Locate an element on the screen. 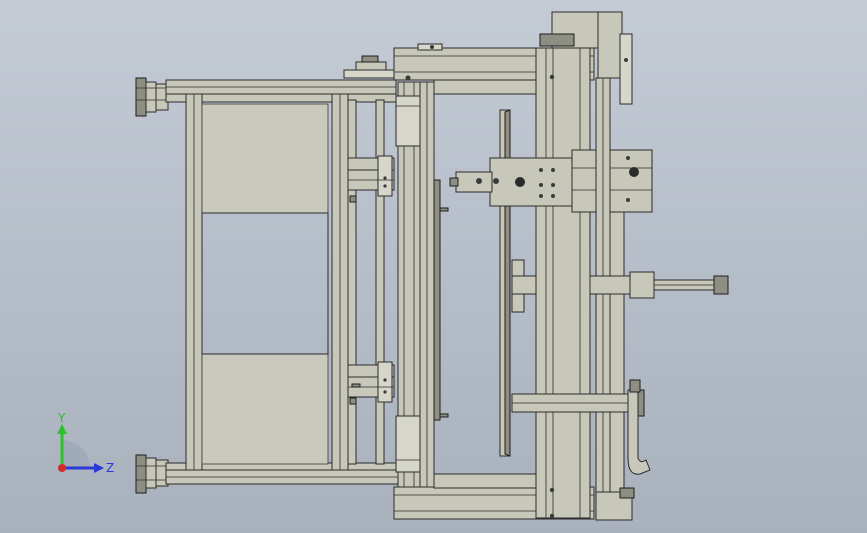  orientation-triad: Y Z is located at coordinates (85, 443).